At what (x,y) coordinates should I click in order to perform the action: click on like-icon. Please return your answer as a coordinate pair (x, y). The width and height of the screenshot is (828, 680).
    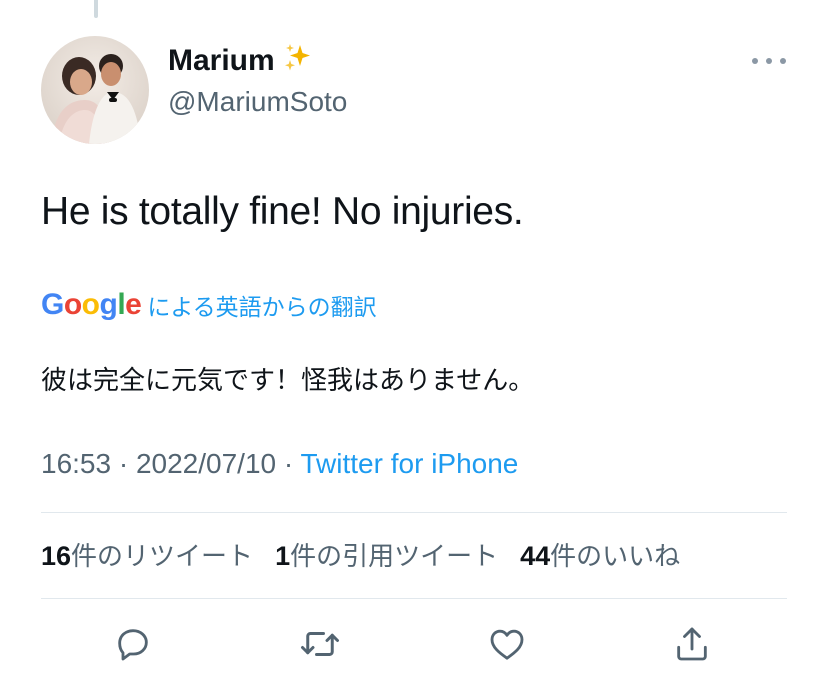
    Looking at the image, I should click on (507, 644).